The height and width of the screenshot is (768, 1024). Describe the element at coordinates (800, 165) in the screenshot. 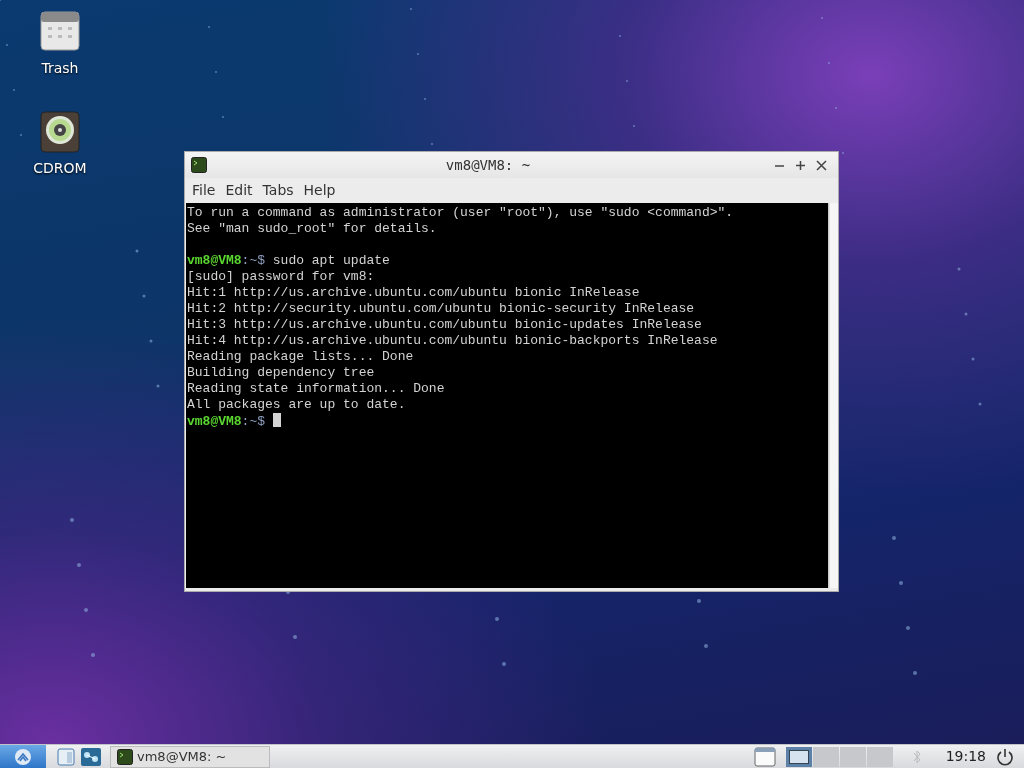

I see `maximize-icon` at that location.